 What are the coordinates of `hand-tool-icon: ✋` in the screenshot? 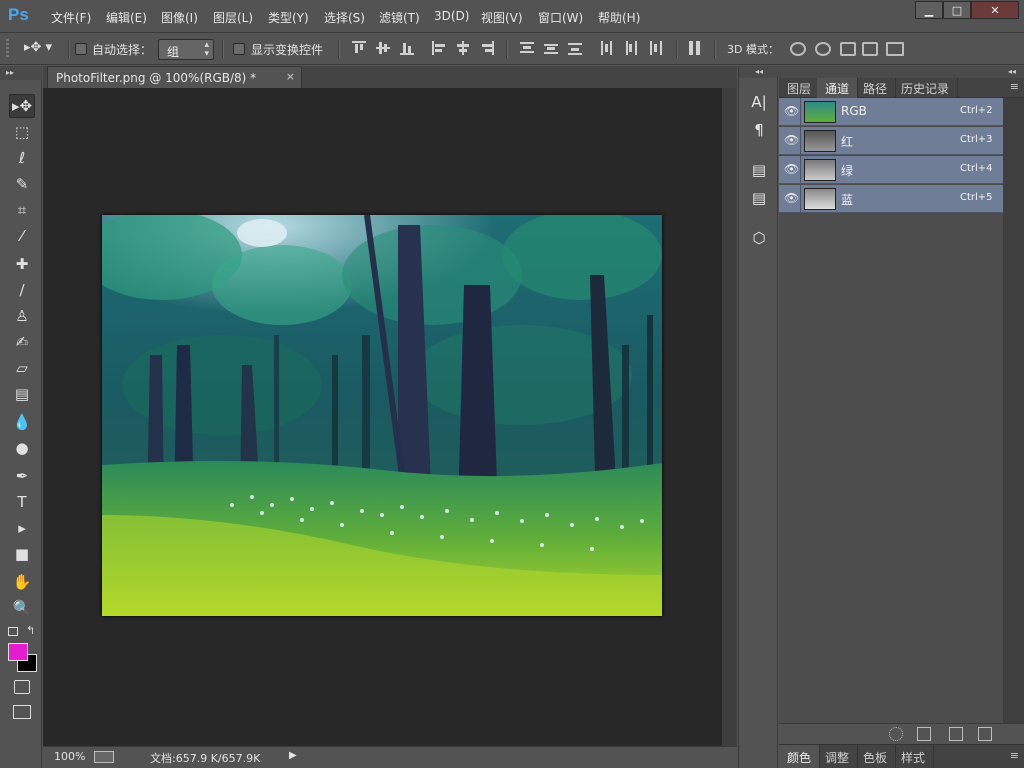 It's located at (22, 582).